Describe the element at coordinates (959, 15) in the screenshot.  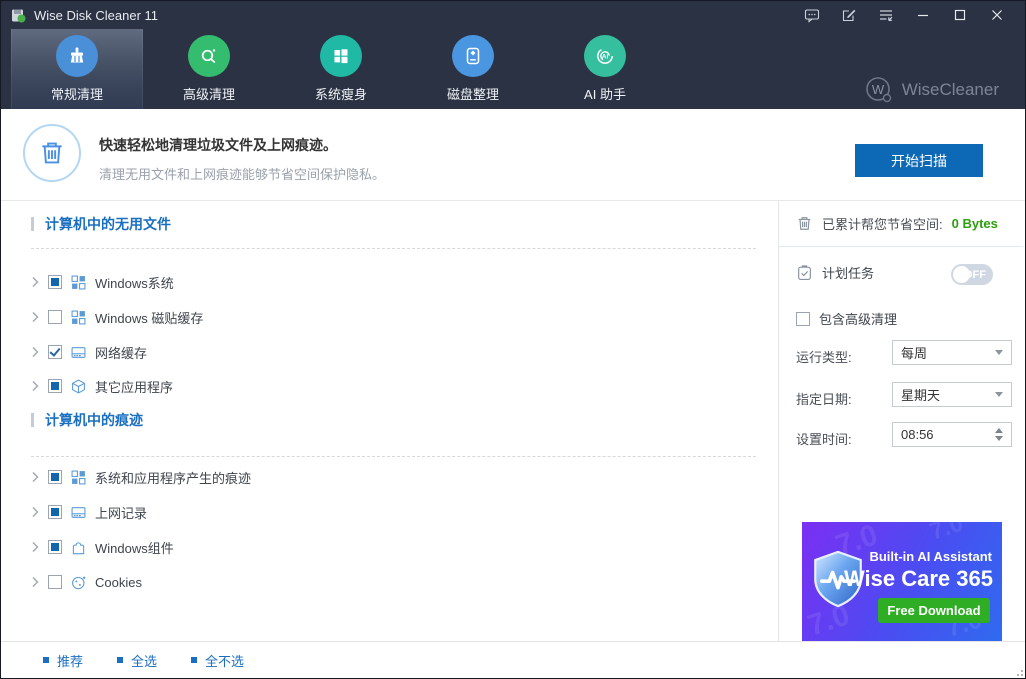
I see `maximize-icon` at that location.